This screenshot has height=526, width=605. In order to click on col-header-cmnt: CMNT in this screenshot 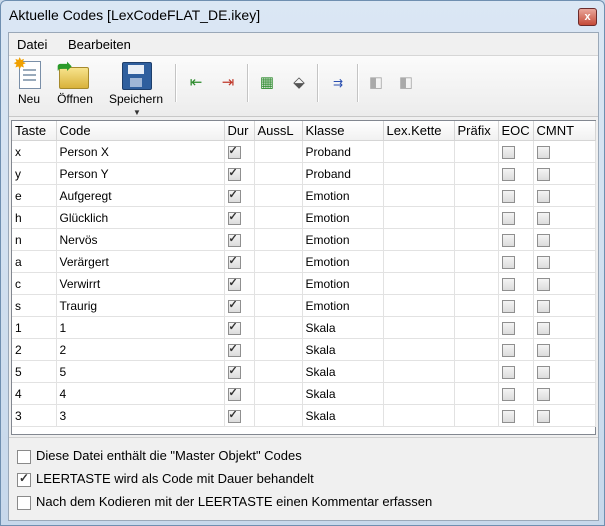, I will do `click(564, 131)`.